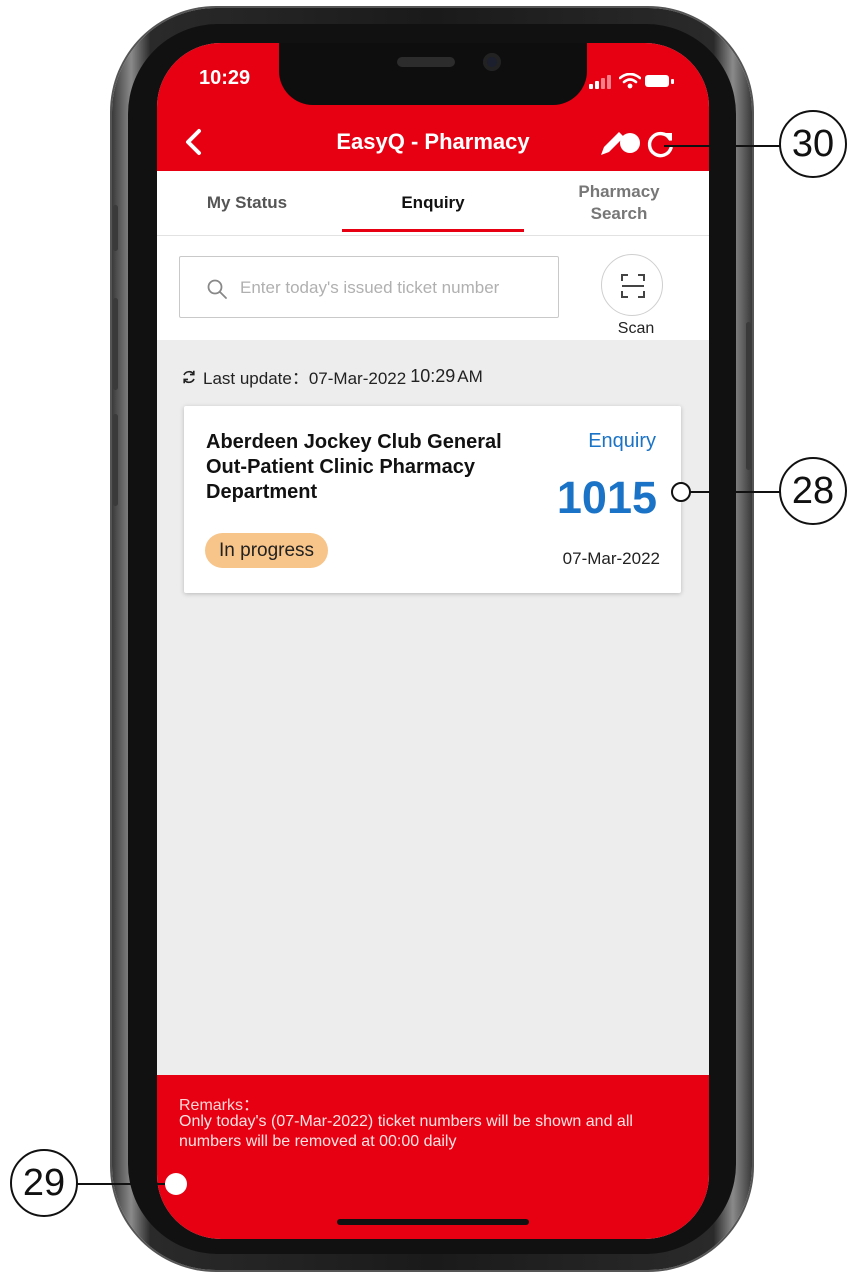  I want to click on battery-icon, so click(657, 81).